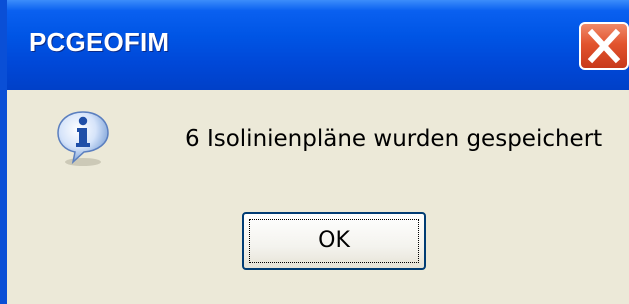  Describe the element at coordinates (99, 42) in the screenshot. I see `window-title: PCGEOFIM` at that location.